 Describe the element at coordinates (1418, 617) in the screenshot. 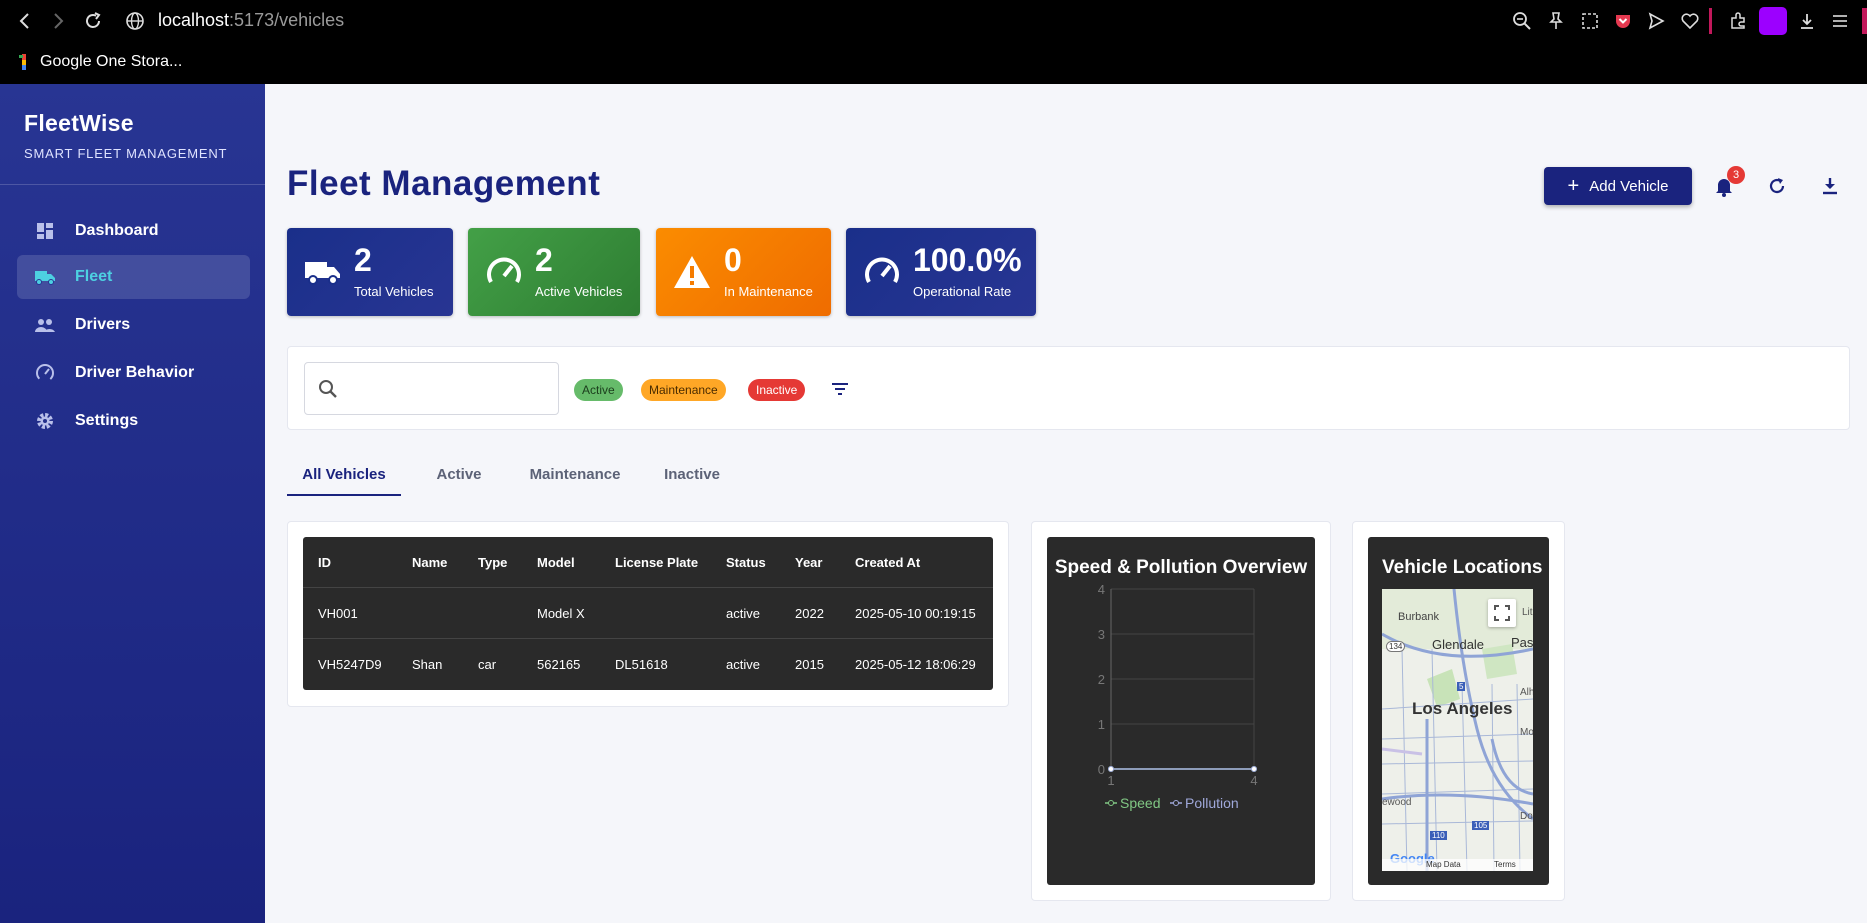

I see `map-label: Burbank` at that location.